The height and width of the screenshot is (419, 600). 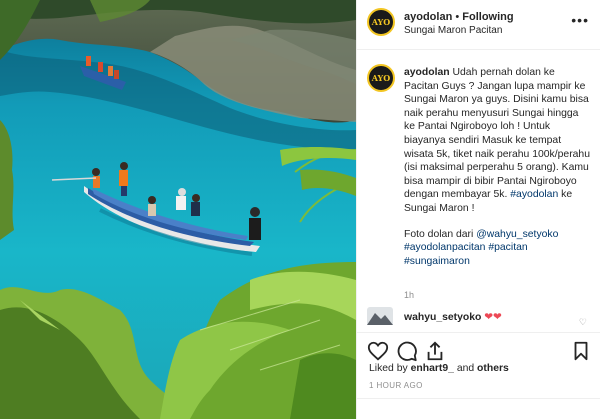 I want to click on caption-username: ayodolan, so click(x=427, y=72).